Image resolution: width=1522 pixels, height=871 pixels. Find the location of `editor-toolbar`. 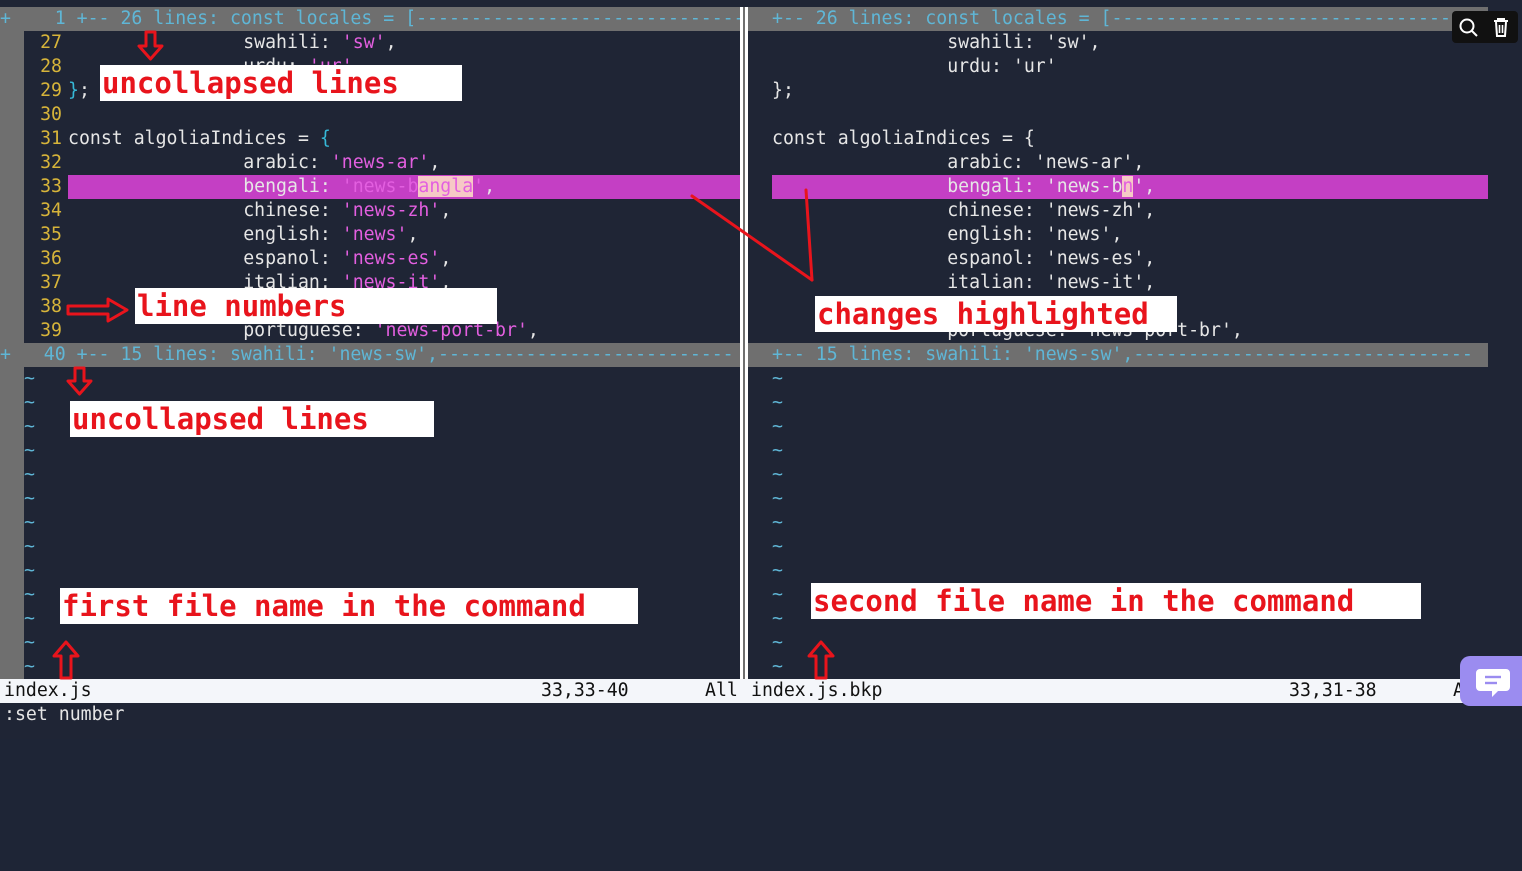

editor-toolbar is located at coordinates (1485, 27).